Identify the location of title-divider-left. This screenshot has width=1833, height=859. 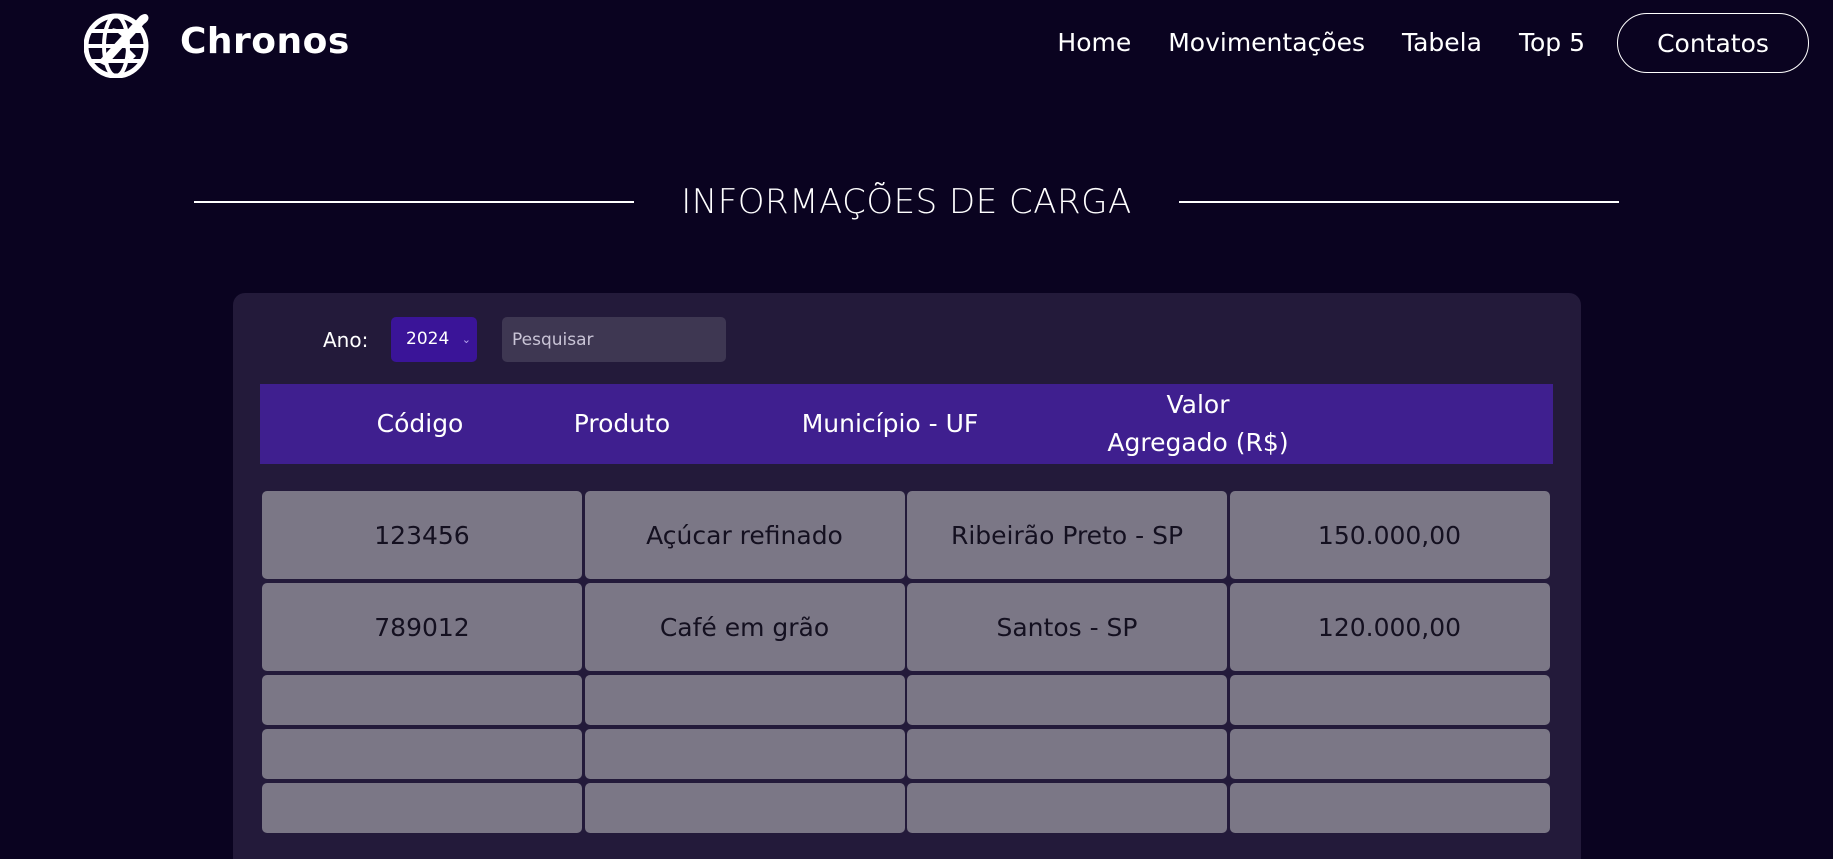
(414, 202).